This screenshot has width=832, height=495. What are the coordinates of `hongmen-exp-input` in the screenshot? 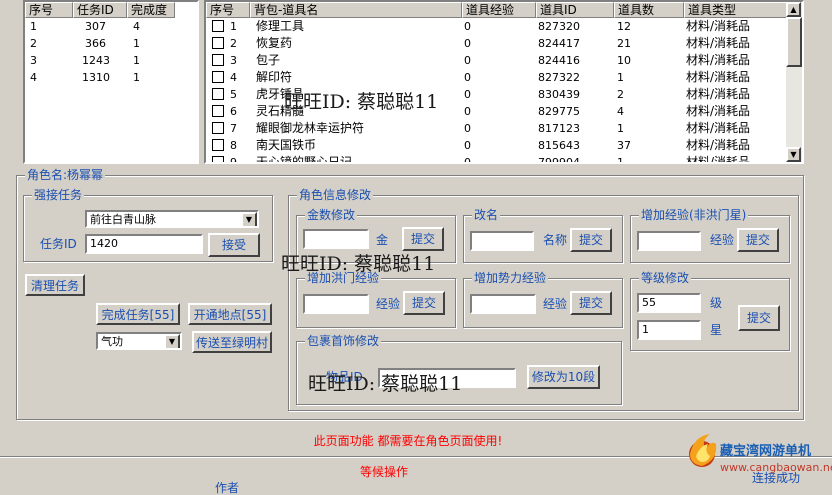 It's located at (336, 304).